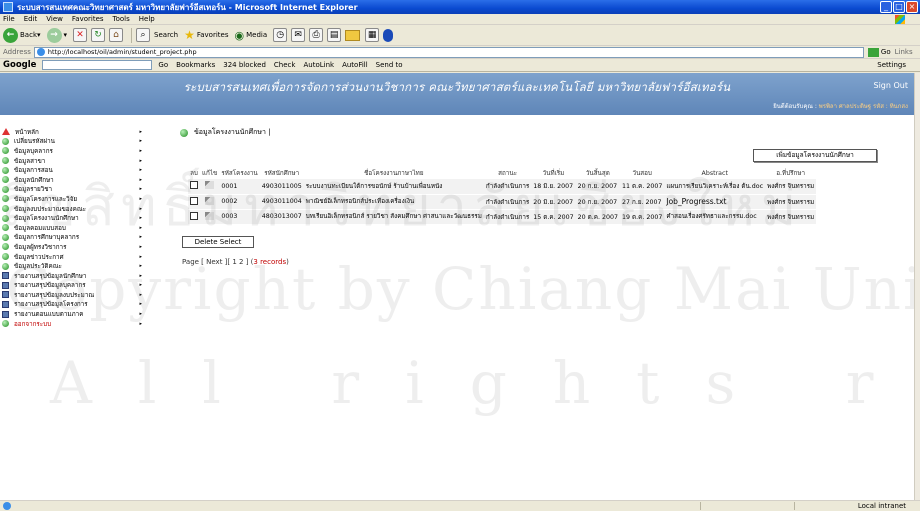  What do you see at coordinates (17, 52) in the screenshot?
I see `address-label: Address` at bounding box center [17, 52].